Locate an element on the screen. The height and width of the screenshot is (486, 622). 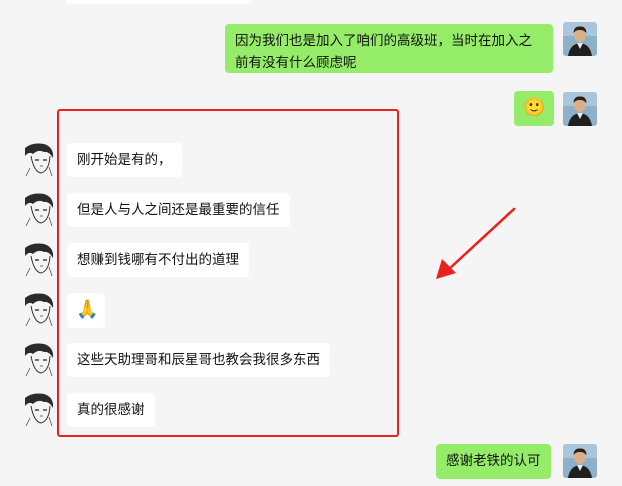
message-text: 刚开始是有的， is located at coordinates (124, 160).